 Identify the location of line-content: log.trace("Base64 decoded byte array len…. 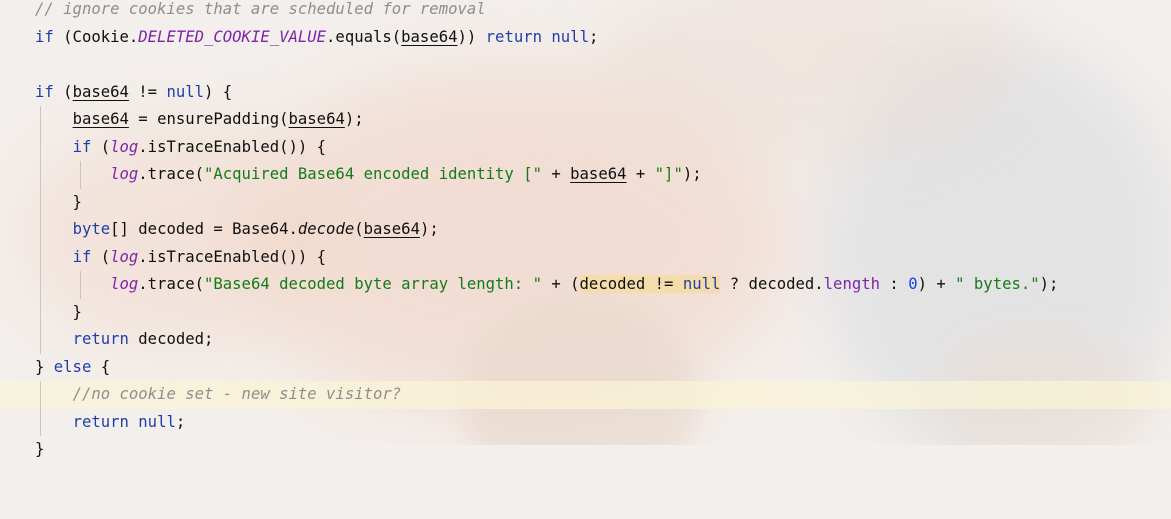
(546, 285).